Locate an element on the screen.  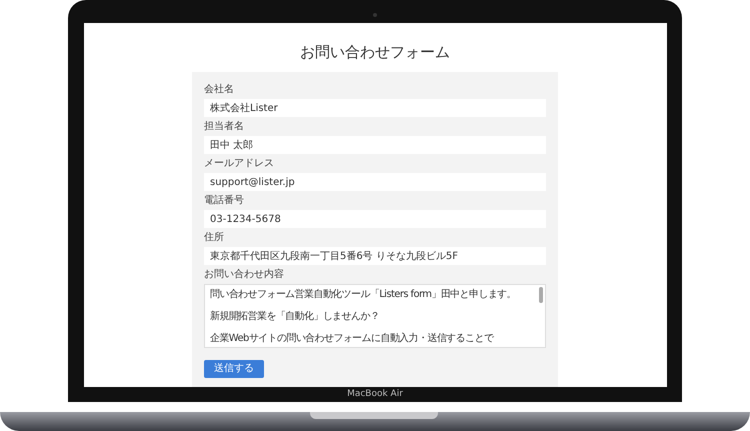
field-label: メールアドレス is located at coordinates (239, 164).